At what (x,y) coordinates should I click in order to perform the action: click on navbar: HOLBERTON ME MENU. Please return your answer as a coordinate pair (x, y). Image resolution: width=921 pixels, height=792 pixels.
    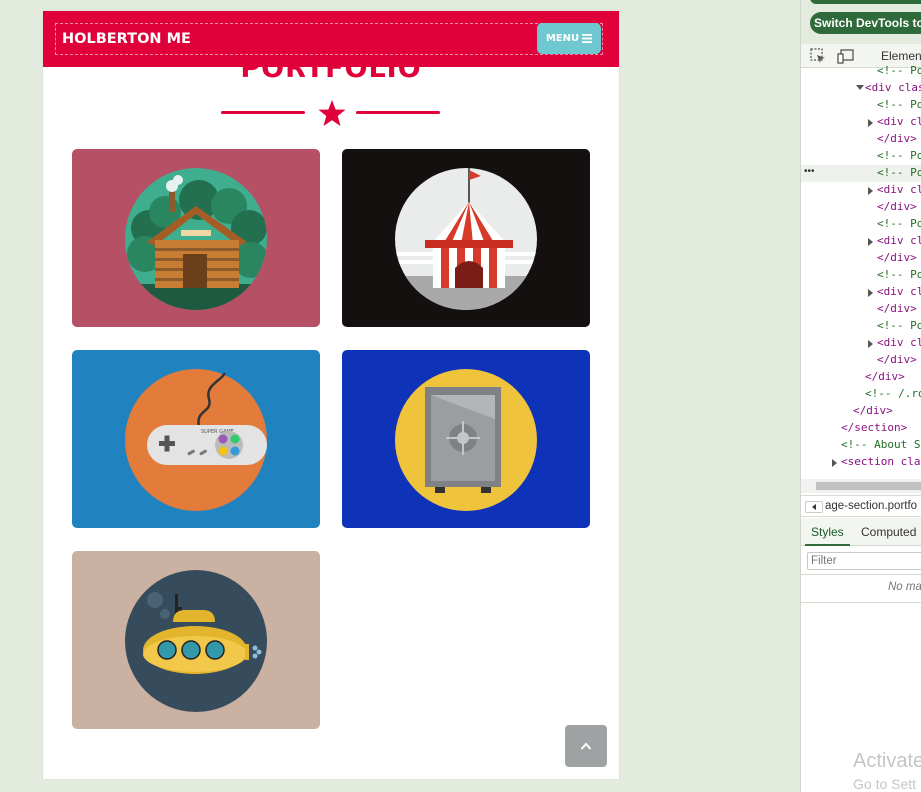
    Looking at the image, I should click on (331, 39).